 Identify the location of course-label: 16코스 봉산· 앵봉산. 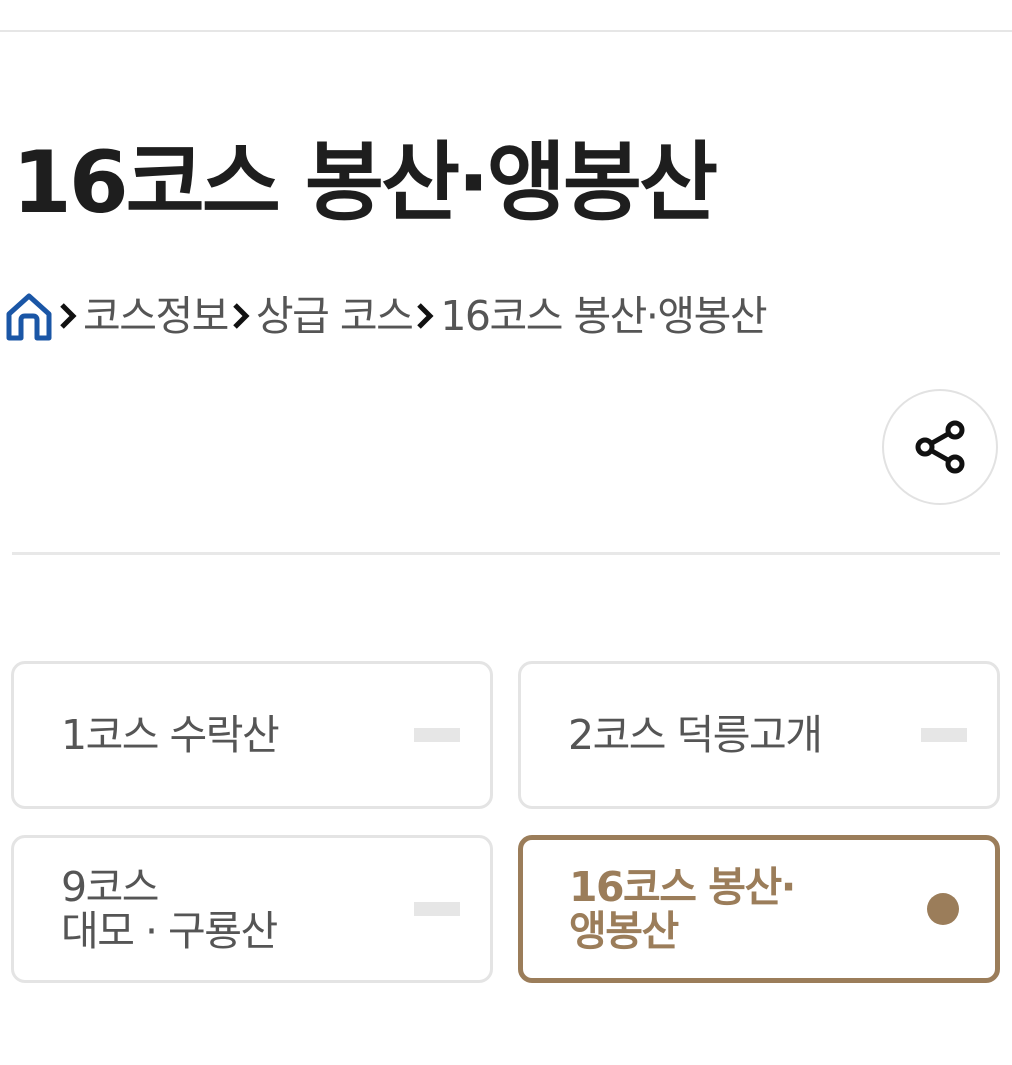
(682, 909).